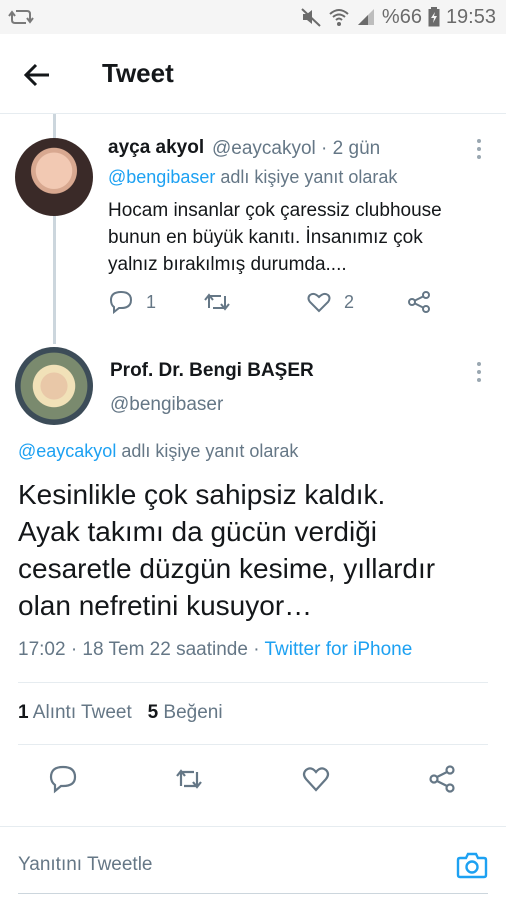  I want to click on like-count: 5, so click(153, 712).